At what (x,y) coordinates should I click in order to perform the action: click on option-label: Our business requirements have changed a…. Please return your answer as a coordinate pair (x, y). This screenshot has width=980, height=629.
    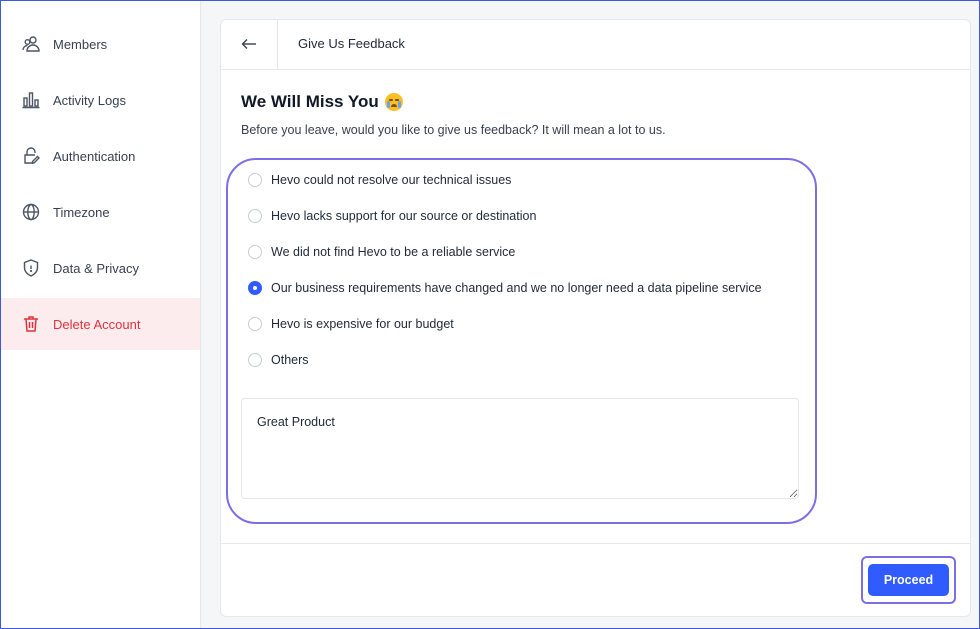
    Looking at the image, I should click on (516, 288).